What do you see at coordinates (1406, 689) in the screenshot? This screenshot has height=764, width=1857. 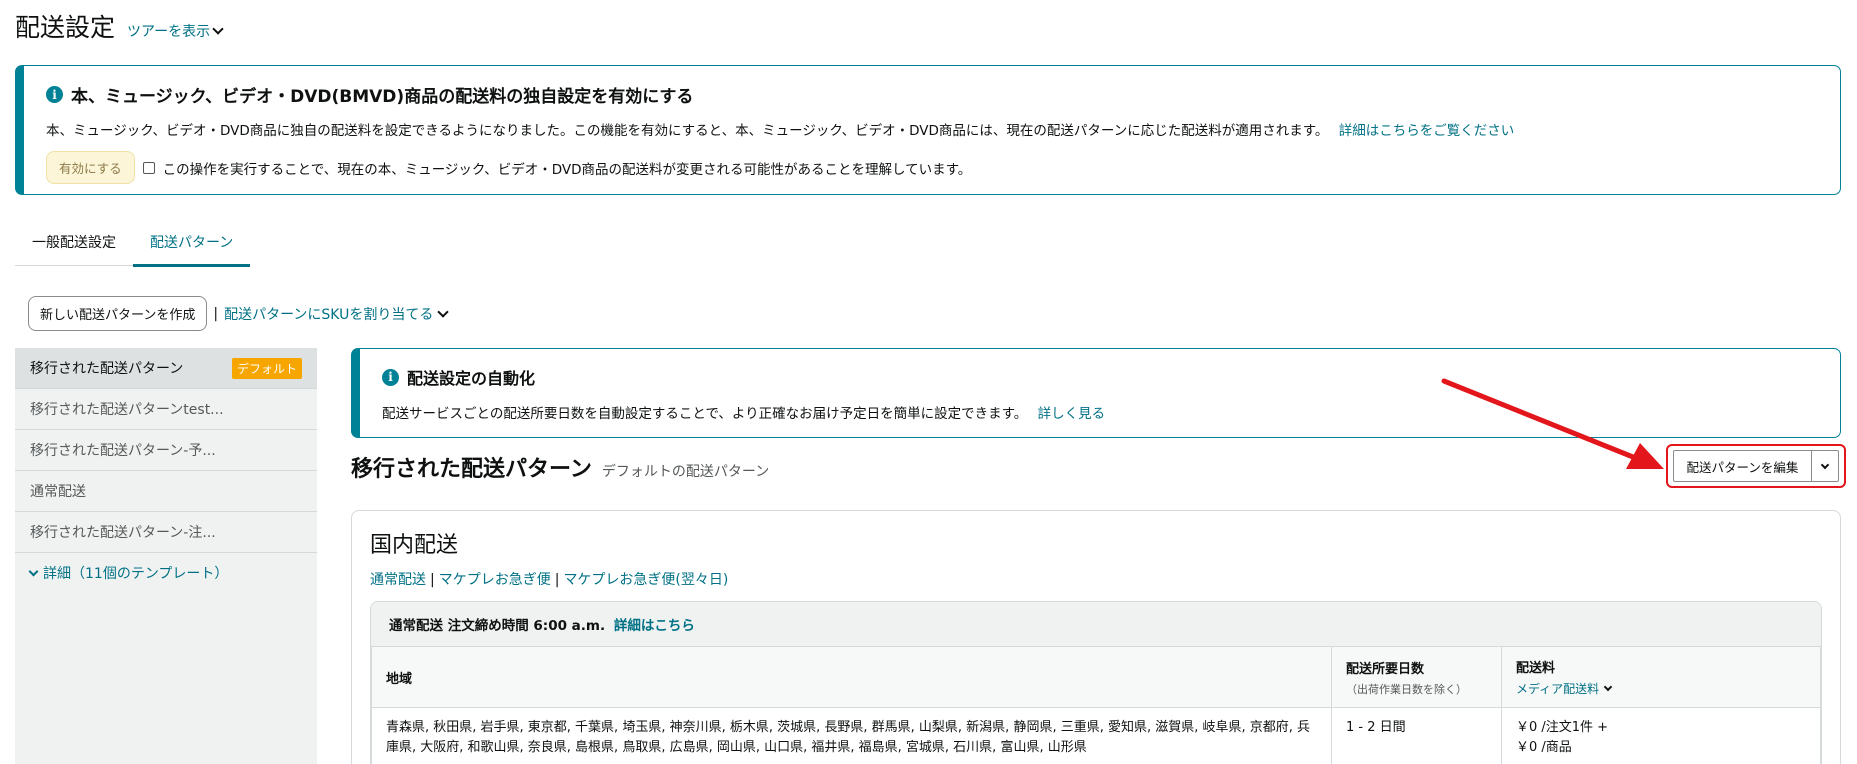 I see `col-transit-sub: （出荷作業日数を除く）` at bounding box center [1406, 689].